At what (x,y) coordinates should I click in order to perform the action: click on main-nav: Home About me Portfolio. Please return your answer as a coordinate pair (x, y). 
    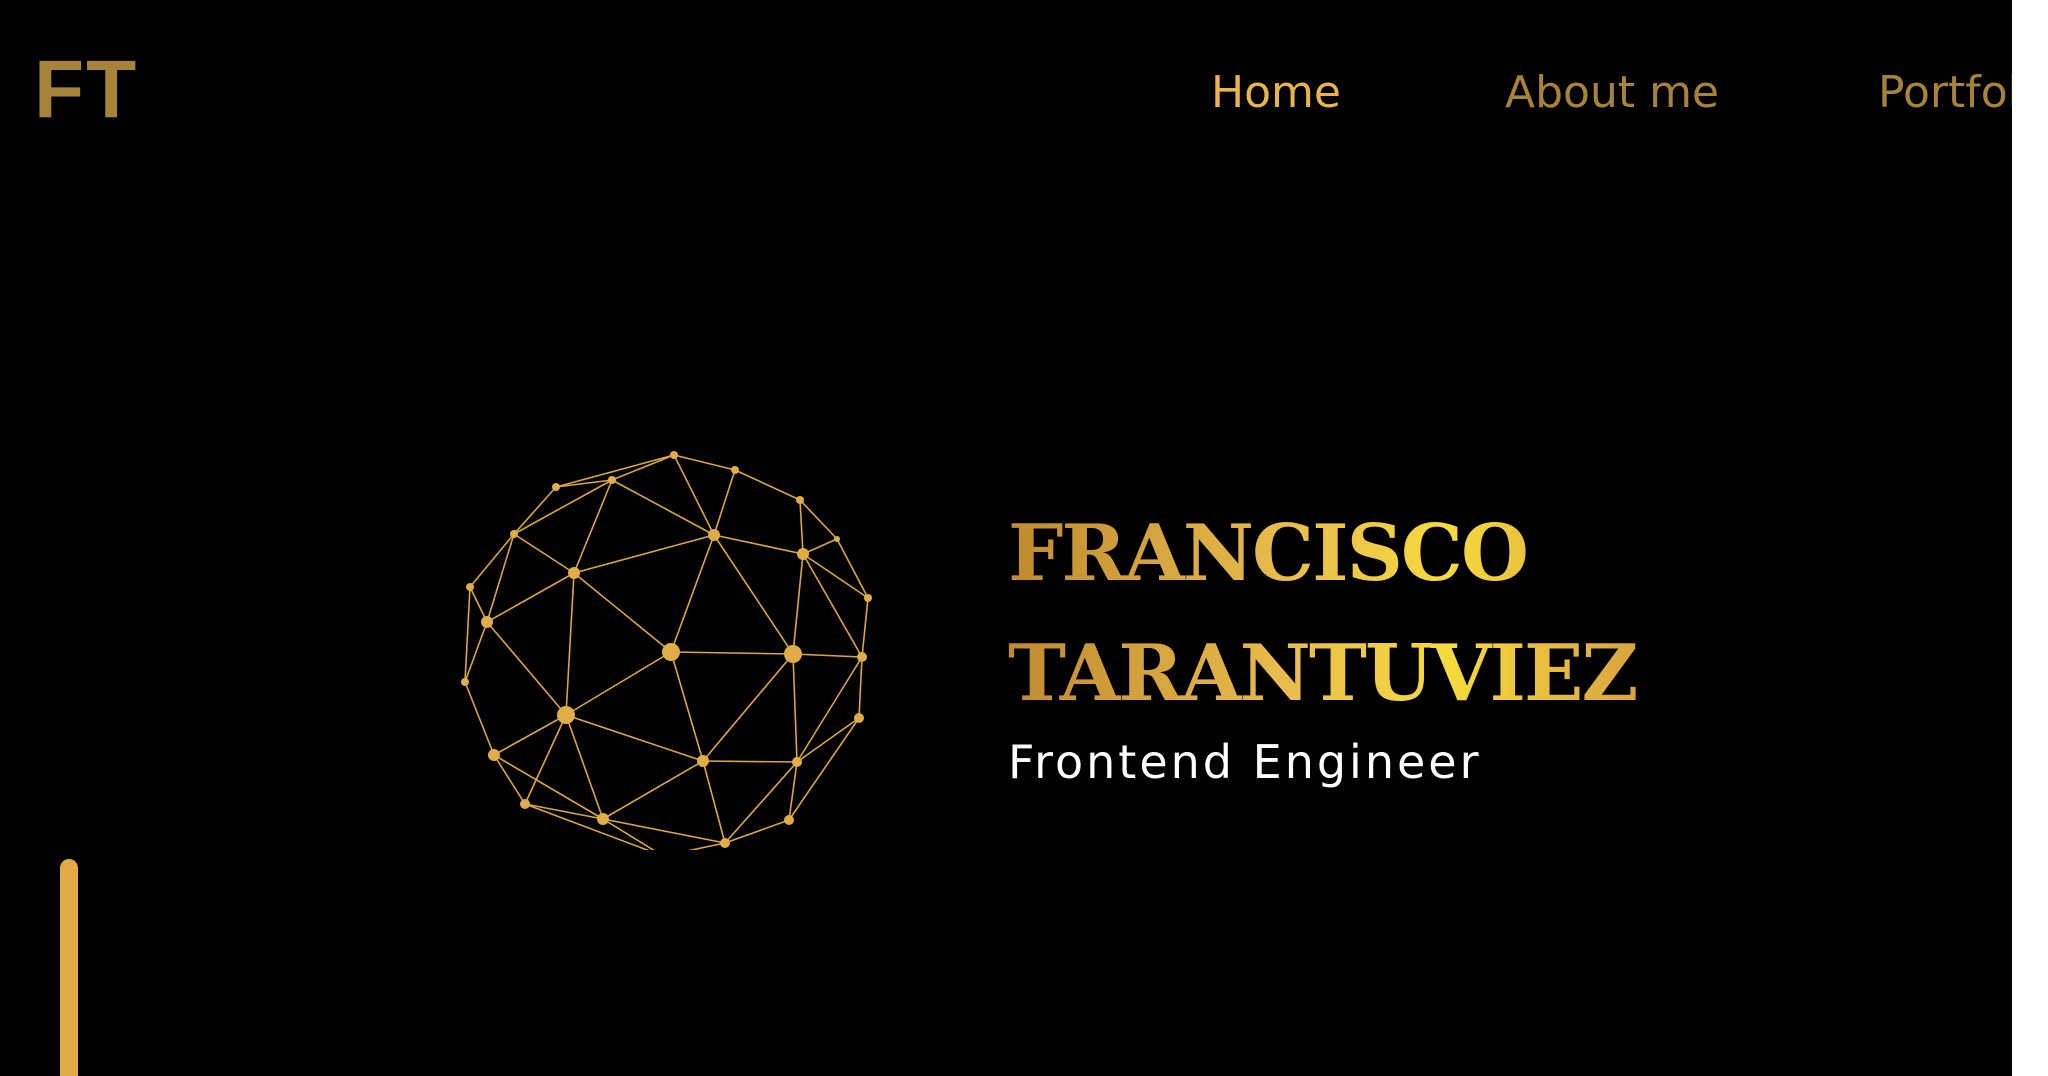
    Looking at the image, I should click on (1006, 93).